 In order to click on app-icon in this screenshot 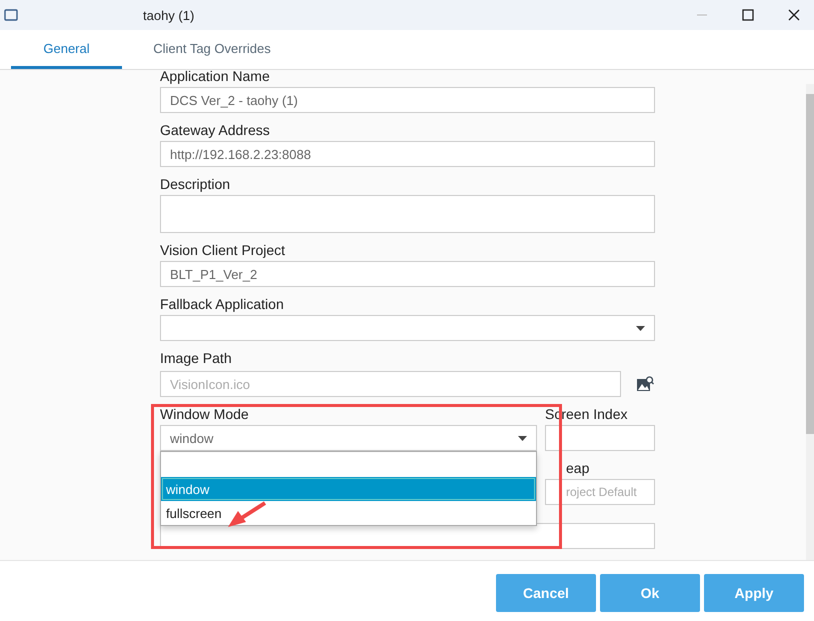, I will do `click(11, 15)`.